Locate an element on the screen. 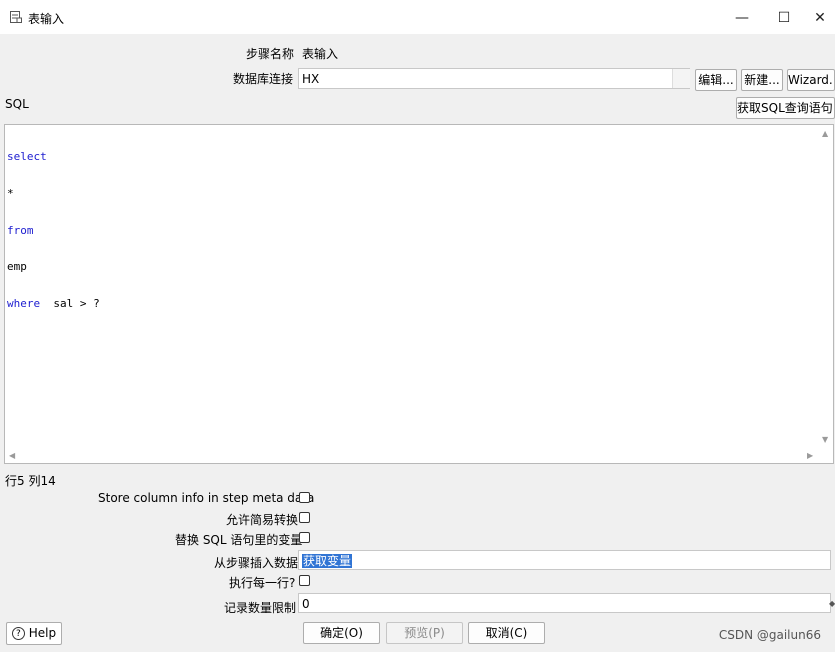 Image resolution: width=835 pixels, height=652 pixels. insert-from-step-label: 从步骤插入数据 is located at coordinates (256, 563).